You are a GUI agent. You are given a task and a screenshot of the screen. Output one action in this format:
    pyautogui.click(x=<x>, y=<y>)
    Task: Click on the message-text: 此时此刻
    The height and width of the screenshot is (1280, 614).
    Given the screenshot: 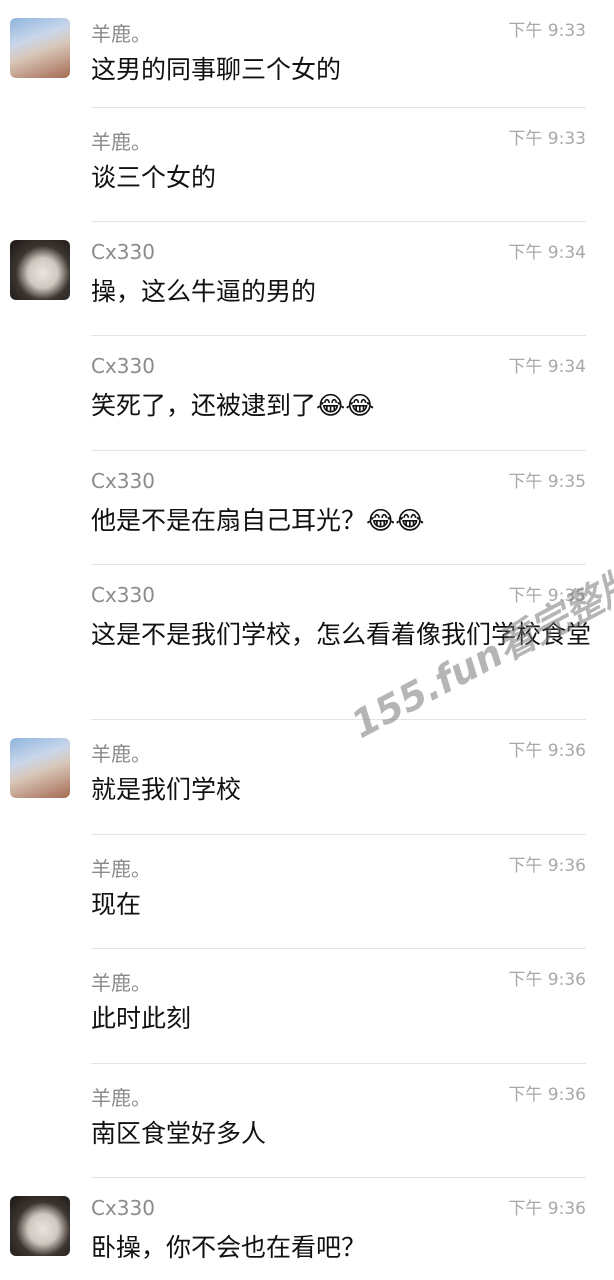 What is the action you would take?
    pyautogui.click(x=141, y=1018)
    